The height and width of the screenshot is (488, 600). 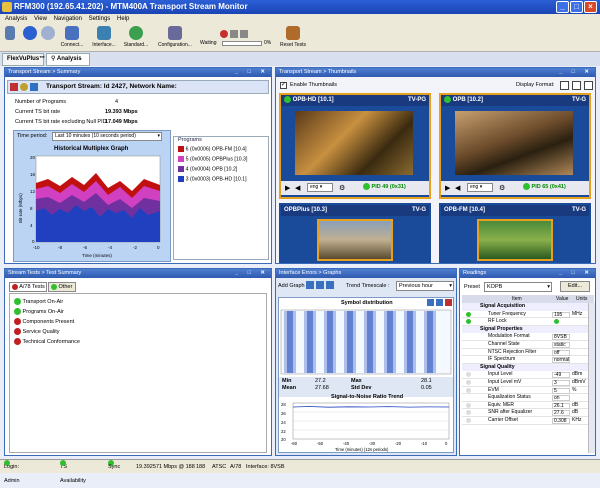 I want to click on menu-analysis: Analysis, so click(x=16, y=19).